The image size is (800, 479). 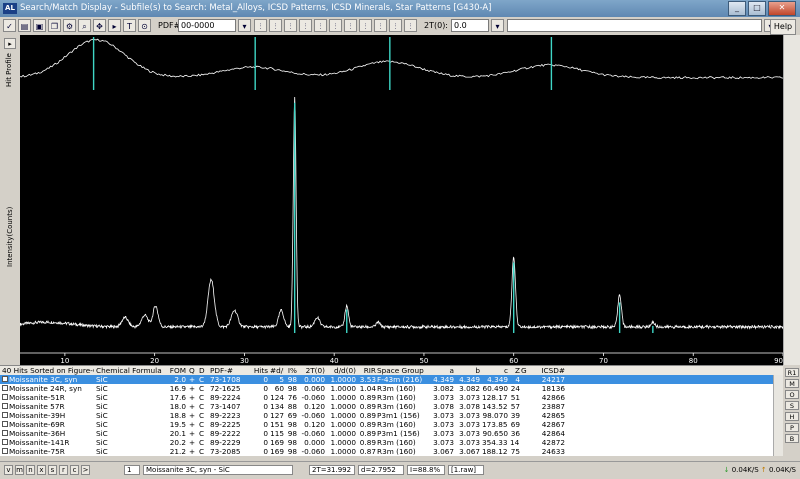 I want to click on profile-toggle-button: ▸, so click(x=10, y=43).